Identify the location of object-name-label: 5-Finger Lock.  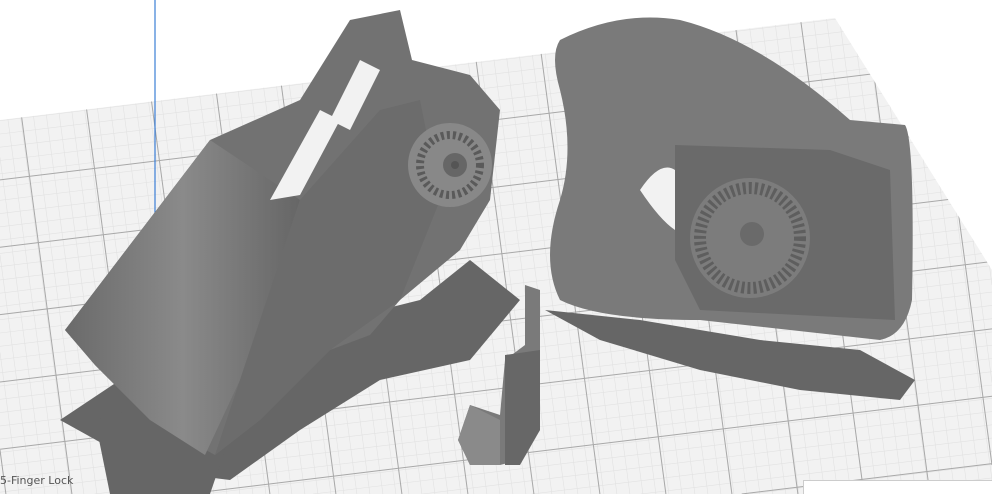
(37, 480).